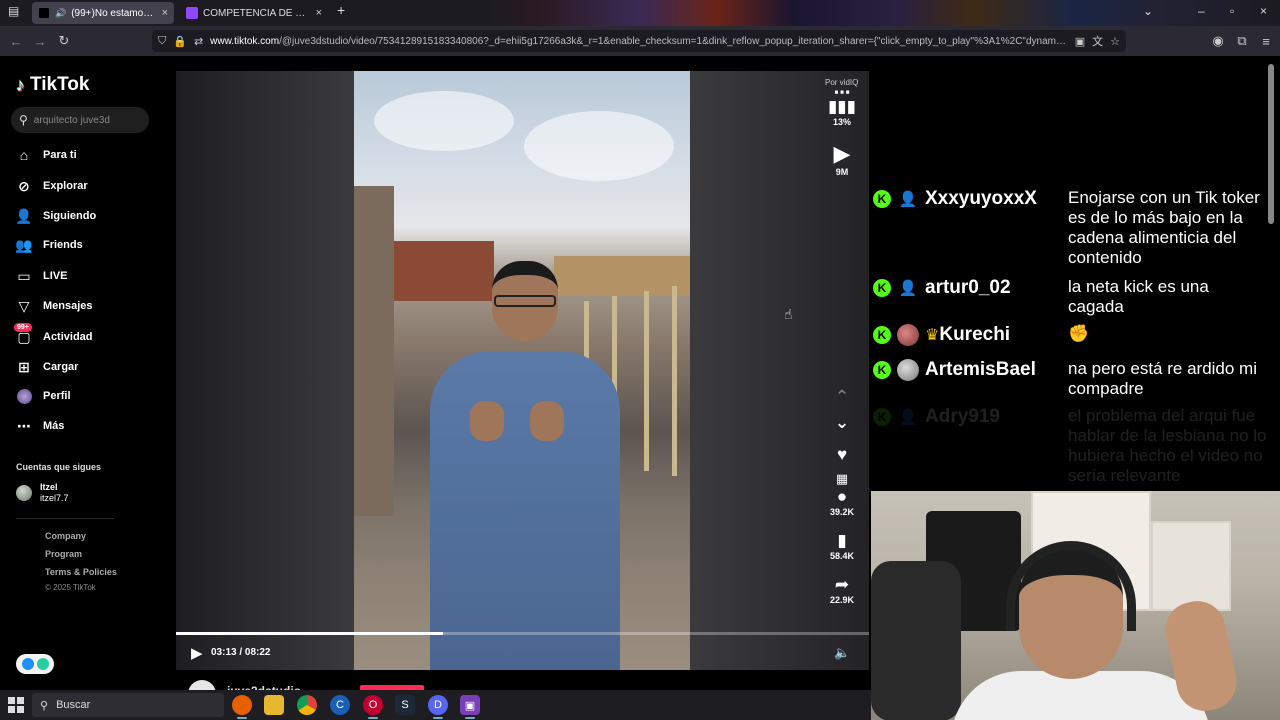 The height and width of the screenshot is (720, 1280). What do you see at coordinates (274, 705) in the screenshot?
I see `folder-icon` at bounding box center [274, 705].